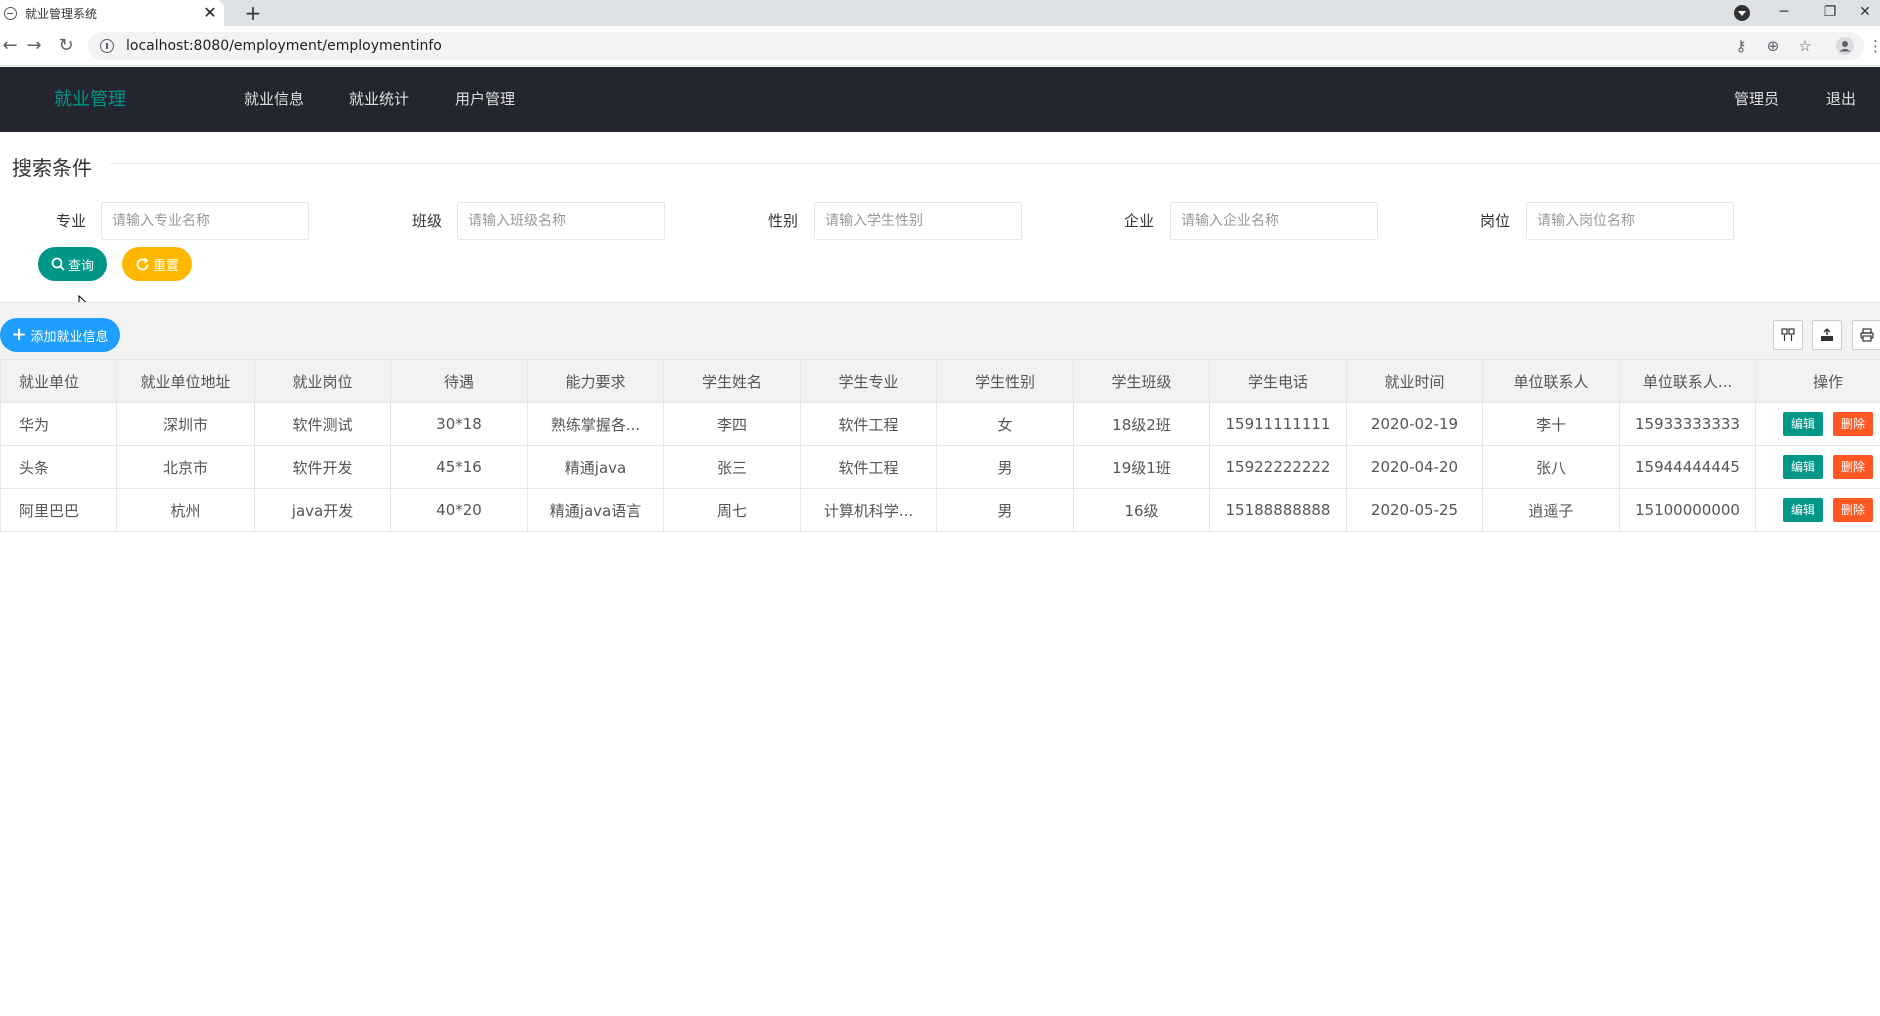 Image resolution: width=1880 pixels, height=1016 pixels. What do you see at coordinates (595, 510) in the screenshot?
I see `table-cell: 精通java语言` at bounding box center [595, 510].